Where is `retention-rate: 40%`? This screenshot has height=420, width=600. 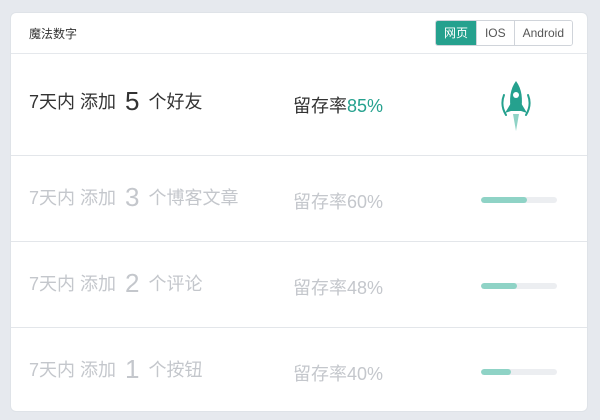 retention-rate: 40% is located at coordinates (365, 374).